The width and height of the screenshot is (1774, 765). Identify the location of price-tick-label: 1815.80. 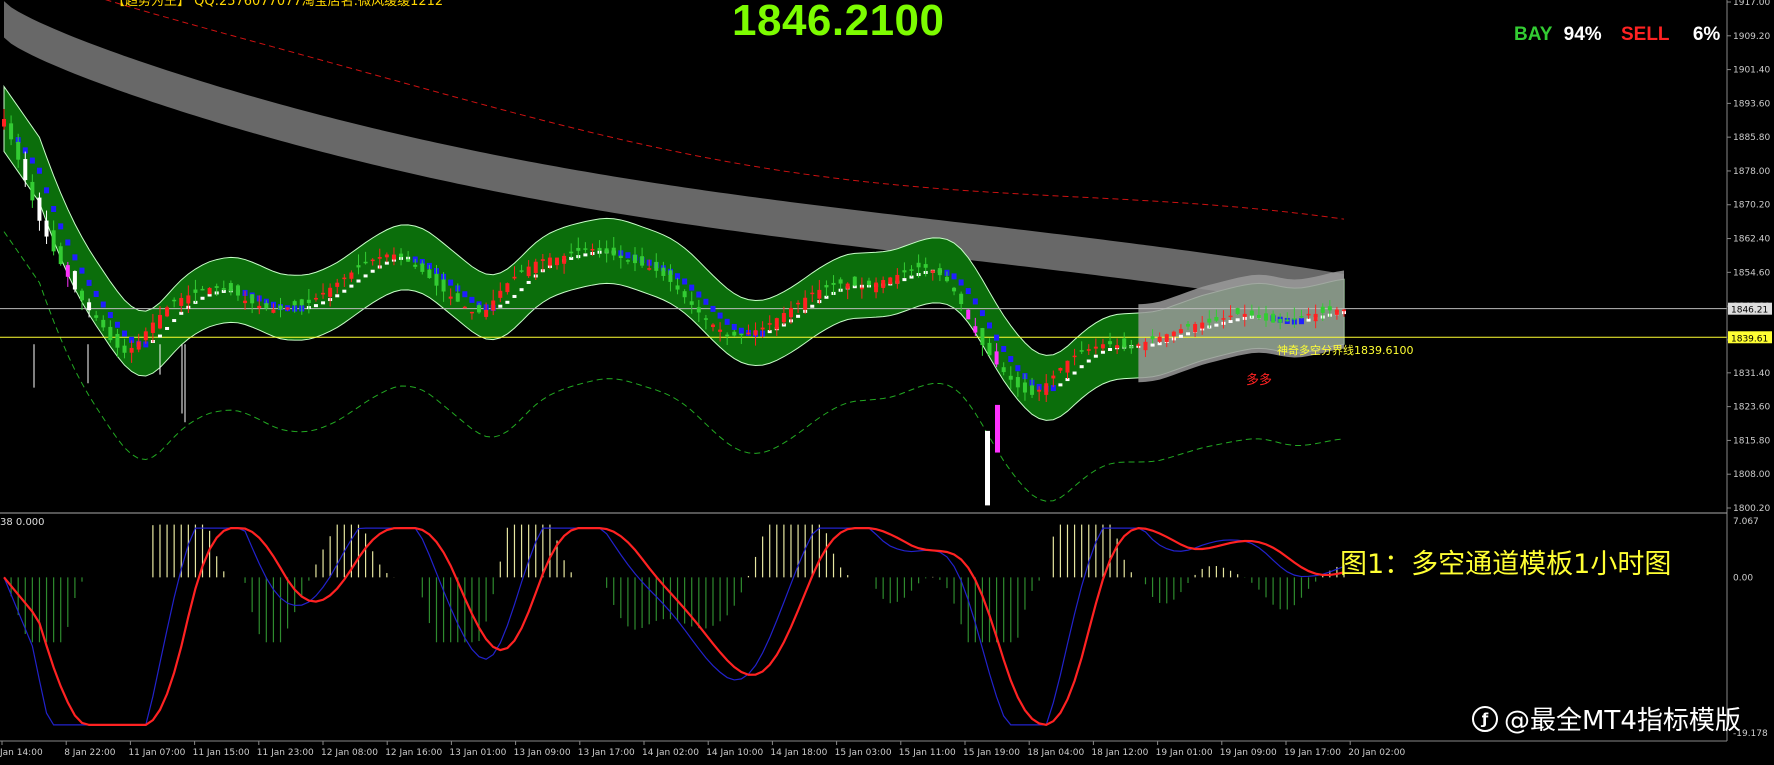
(1751, 441).